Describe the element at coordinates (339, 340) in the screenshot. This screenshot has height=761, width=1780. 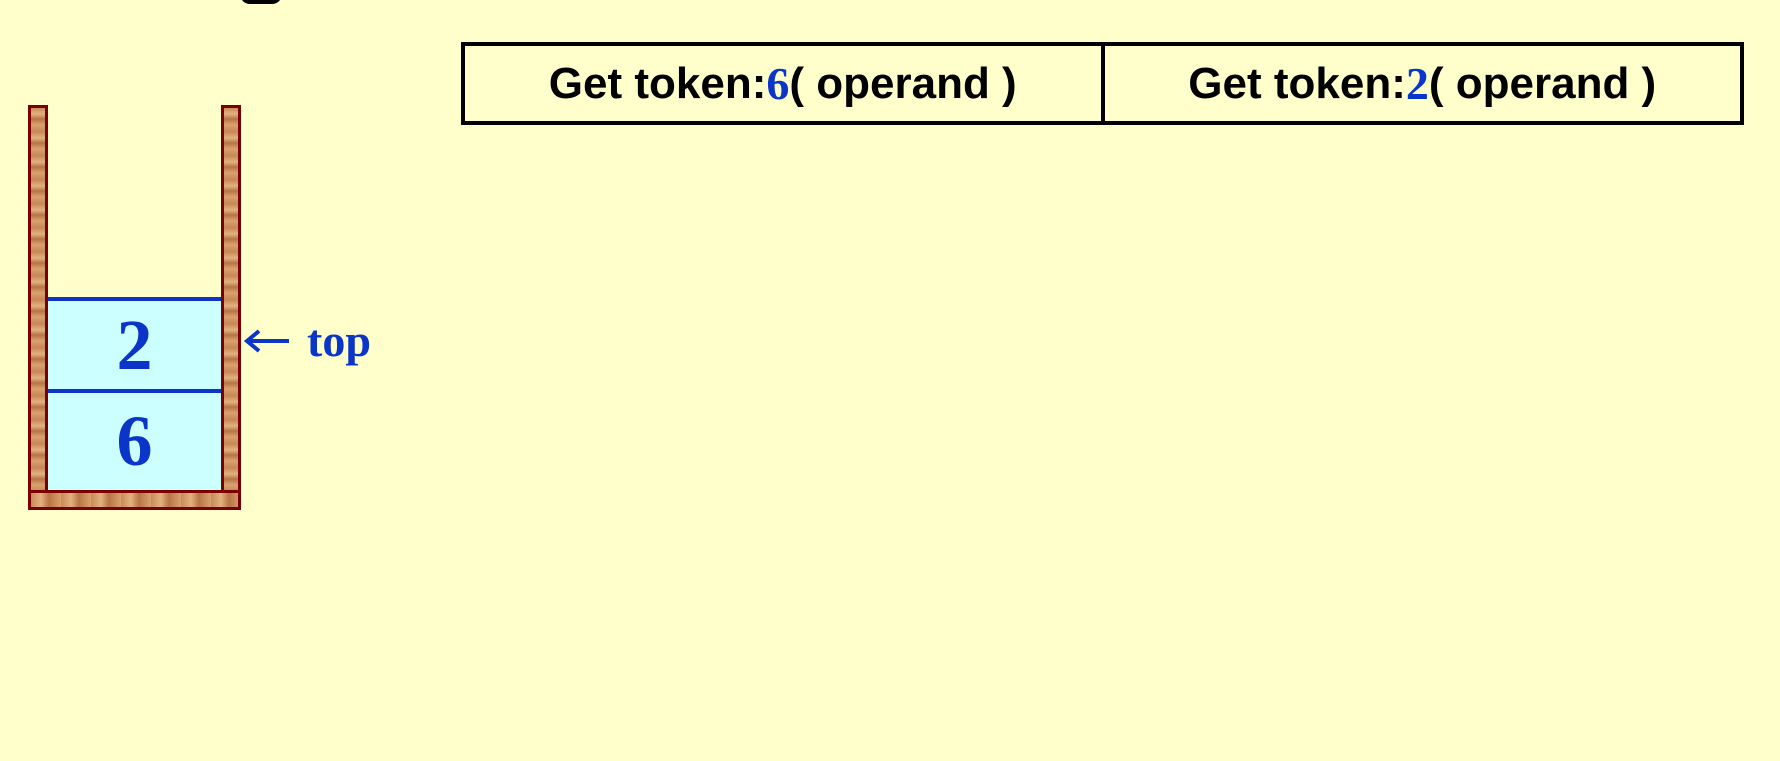
I see `top-pointer-label: top` at that location.